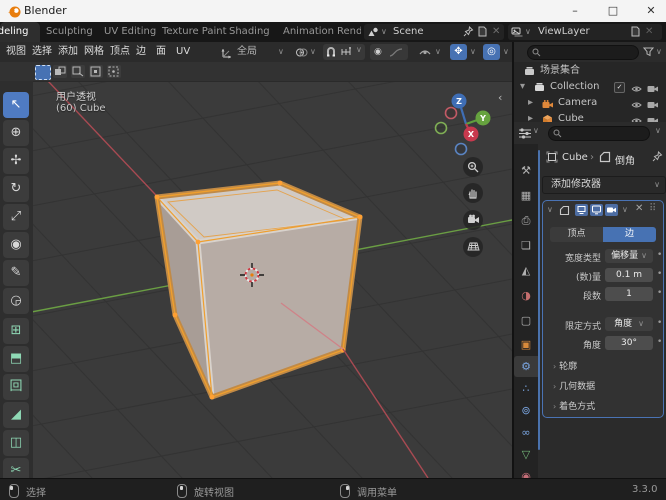  What do you see at coordinates (247, 52) in the screenshot?
I see `orientation-value: 全局` at bounding box center [247, 52].